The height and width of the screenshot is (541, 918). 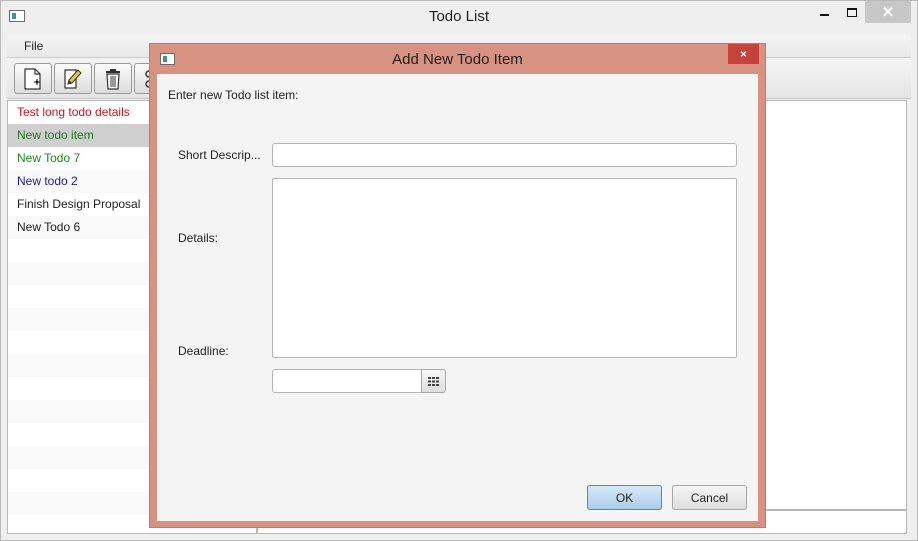 I want to click on cancel-button: Cancel, so click(x=709, y=497).